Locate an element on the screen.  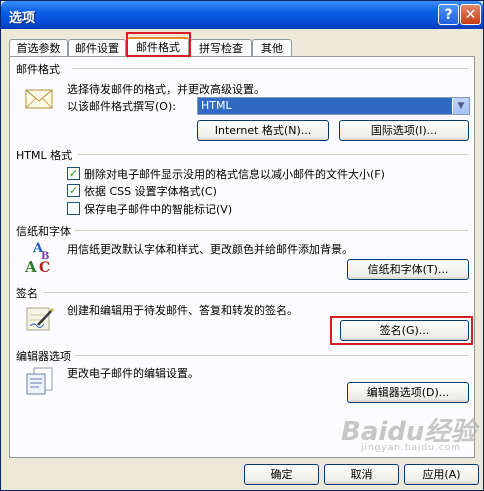
tab-spelling: 拼写检查 is located at coordinates (221, 48).